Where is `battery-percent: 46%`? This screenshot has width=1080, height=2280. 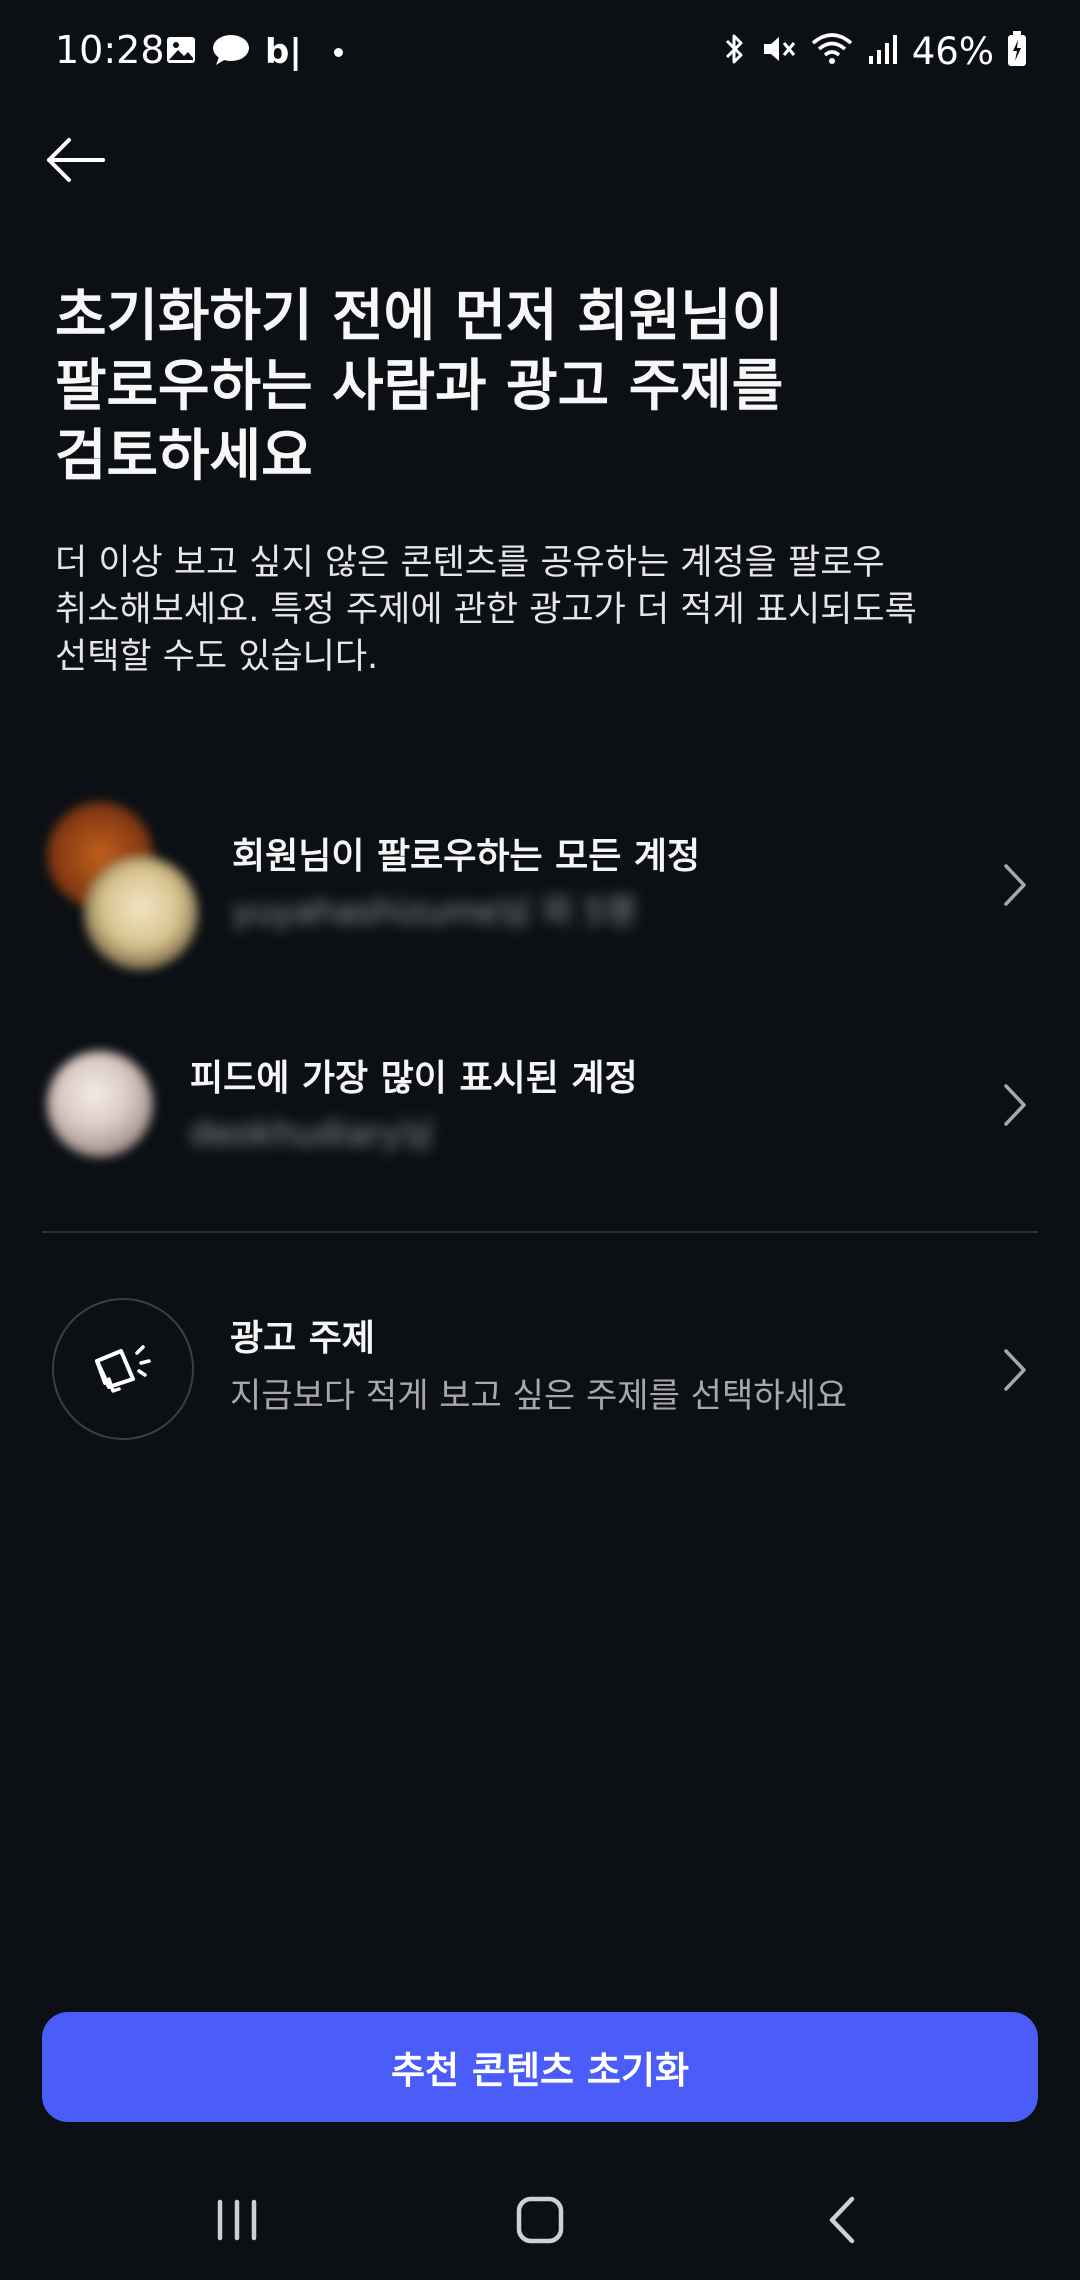
battery-percent: 46% is located at coordinates (952, 51).